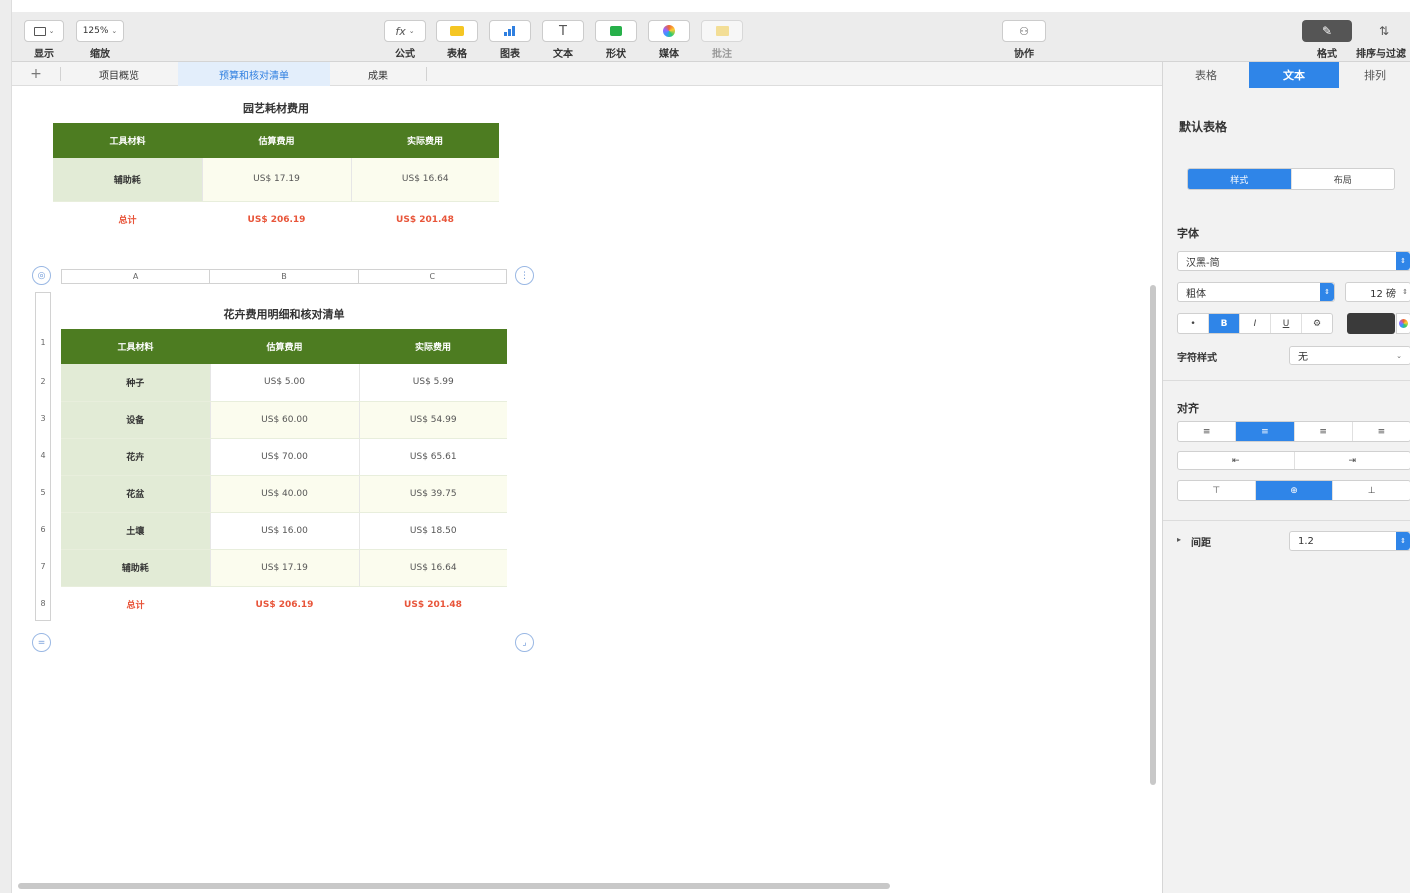  Describe the element at coordinates (433, 346) in the screenshot. I see `table2-header-cell: 实际费用` at that location.